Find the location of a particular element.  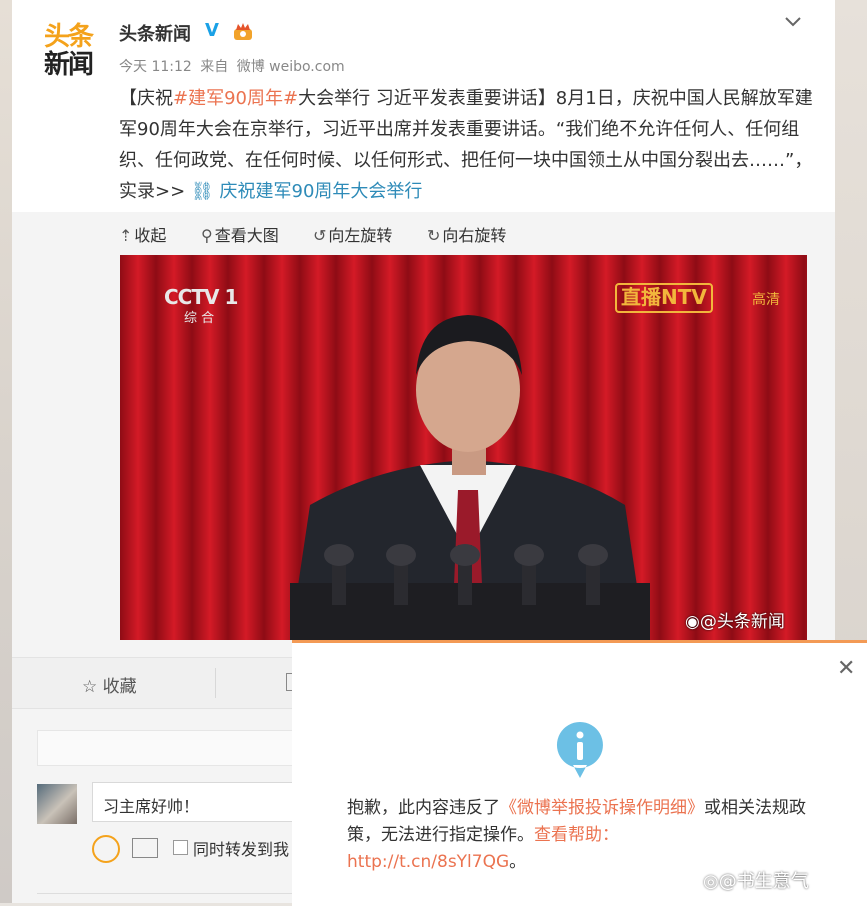

weibo-watermark: ◉@头条新闻 is located at coordinates (735, 619).